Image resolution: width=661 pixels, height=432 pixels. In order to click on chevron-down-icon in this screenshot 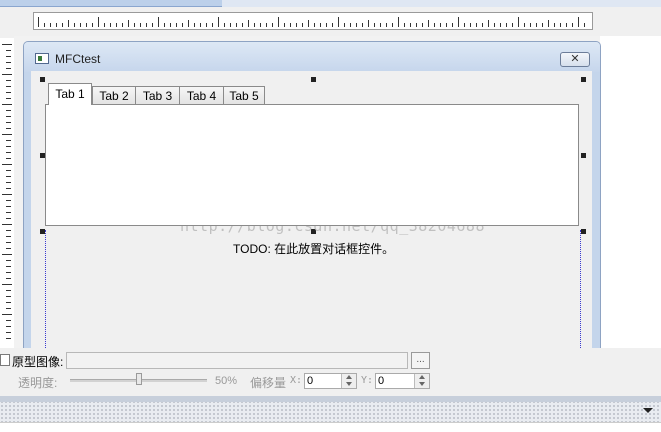, I will do `click(648, 410)`.